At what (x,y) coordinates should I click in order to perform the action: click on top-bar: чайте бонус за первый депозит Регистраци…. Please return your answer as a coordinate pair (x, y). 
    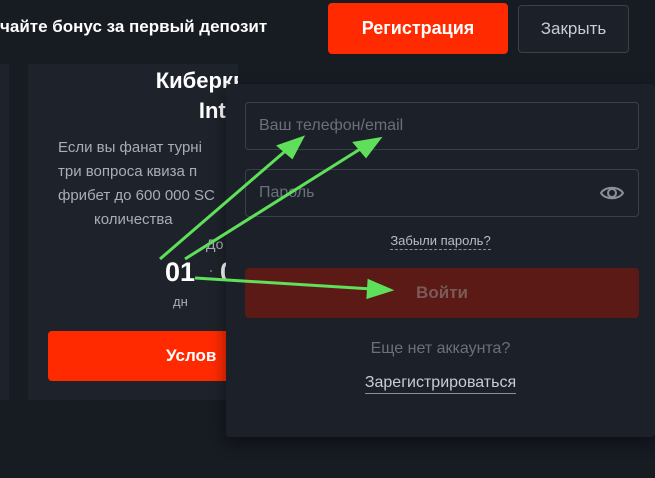
    Looking at the image, I should click on (327, 29).